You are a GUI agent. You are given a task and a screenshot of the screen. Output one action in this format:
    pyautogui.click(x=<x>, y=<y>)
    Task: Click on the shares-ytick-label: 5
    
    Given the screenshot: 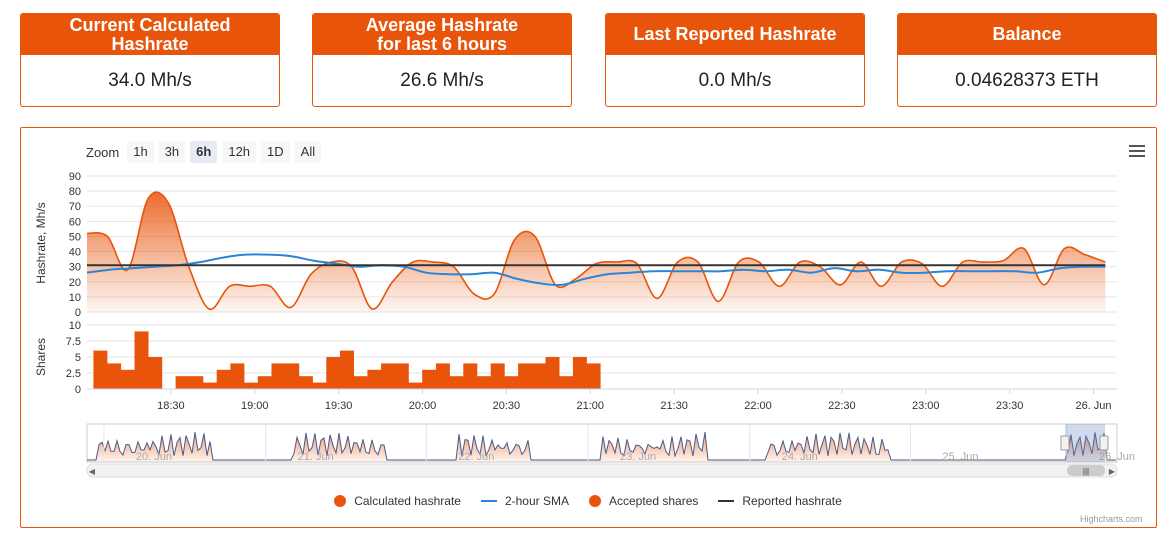 What is the action you would take?
    pyautogui.click(x=78, y=358)
    